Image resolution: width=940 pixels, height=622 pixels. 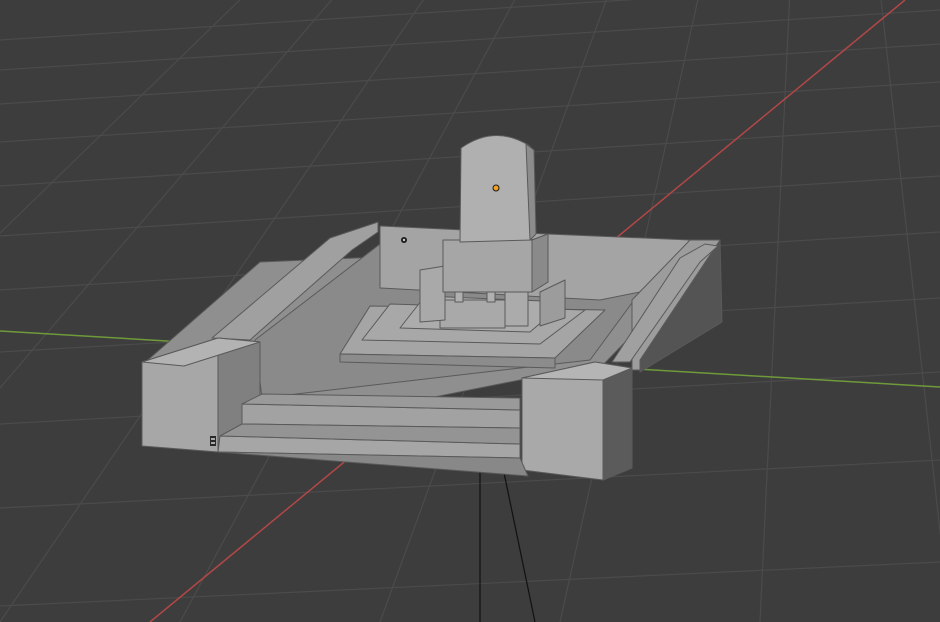 I want to click on camera-icon, so click(x=507, y=544).